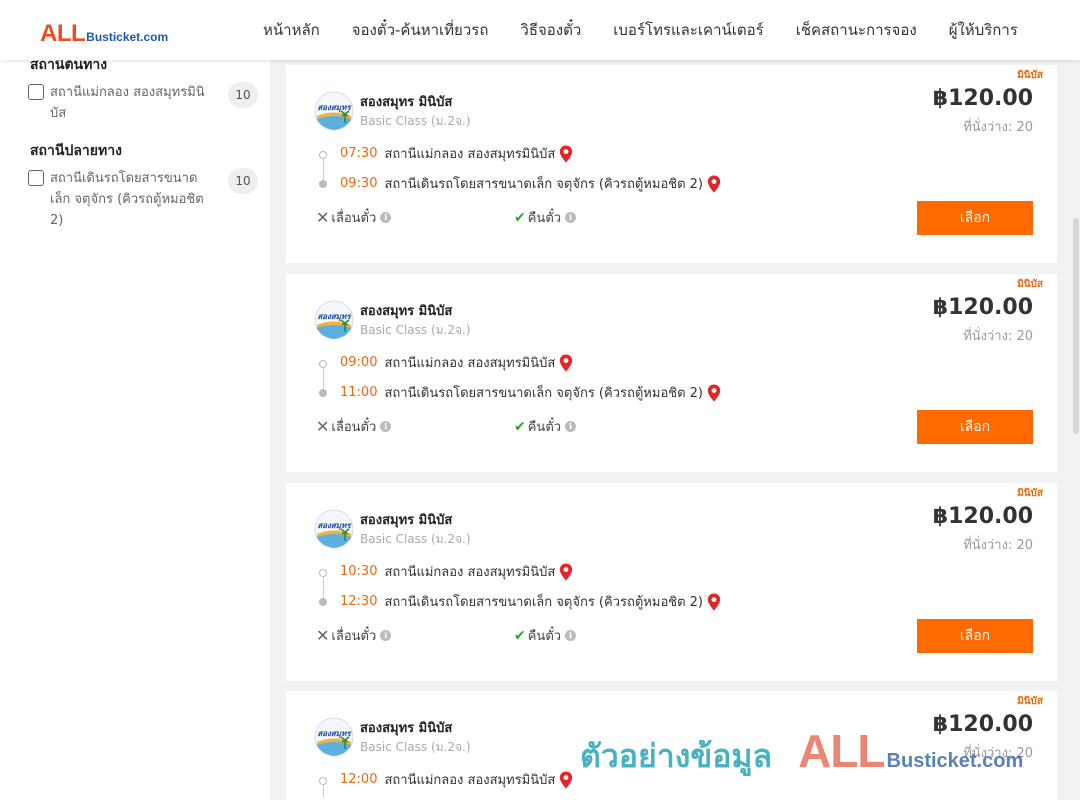  I want to click on origin-checkbox, so click(36, 92).